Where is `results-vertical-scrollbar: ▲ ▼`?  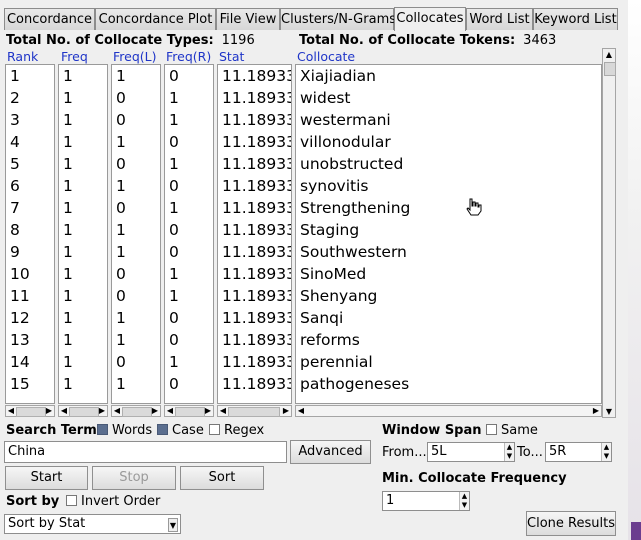
results-vertical-scrollbar: ▲ ▼ is located at coordinates (609, 233).